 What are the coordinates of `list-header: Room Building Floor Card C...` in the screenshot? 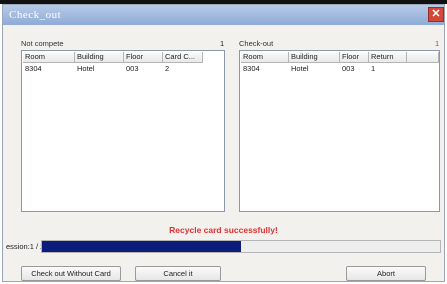 It's located at (113, 57).